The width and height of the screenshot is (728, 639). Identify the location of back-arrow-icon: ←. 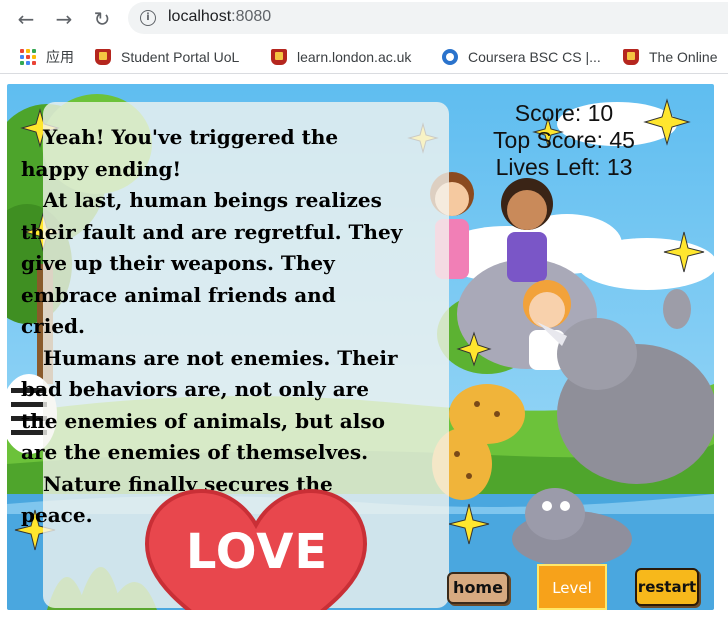
(26, 19).